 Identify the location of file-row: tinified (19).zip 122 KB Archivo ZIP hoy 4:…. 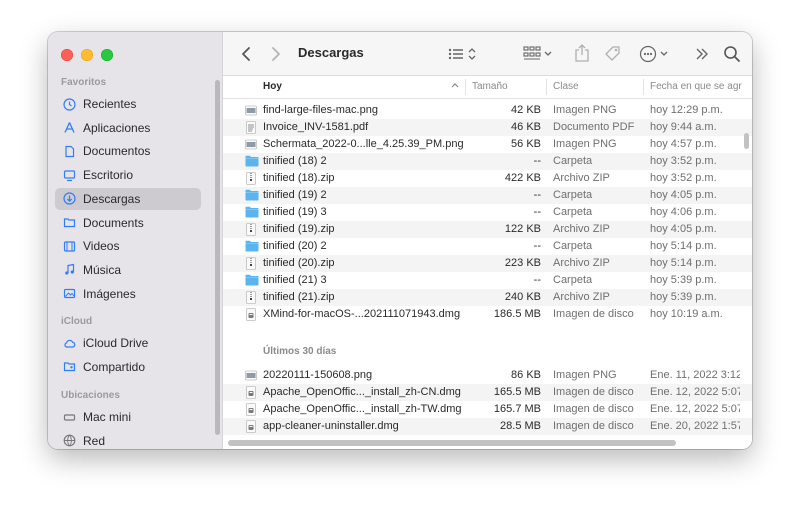
(487, 229).